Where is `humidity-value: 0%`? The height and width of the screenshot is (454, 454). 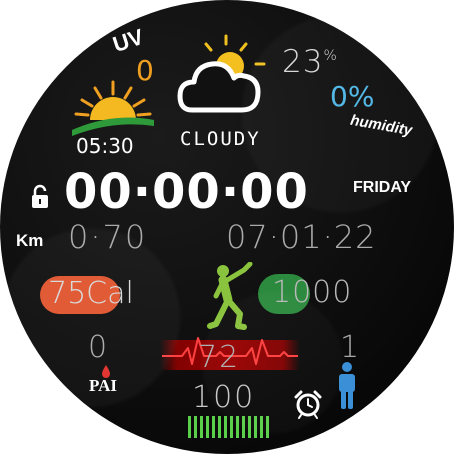
humidity-value: 0% is located at coordinates (352, 96).